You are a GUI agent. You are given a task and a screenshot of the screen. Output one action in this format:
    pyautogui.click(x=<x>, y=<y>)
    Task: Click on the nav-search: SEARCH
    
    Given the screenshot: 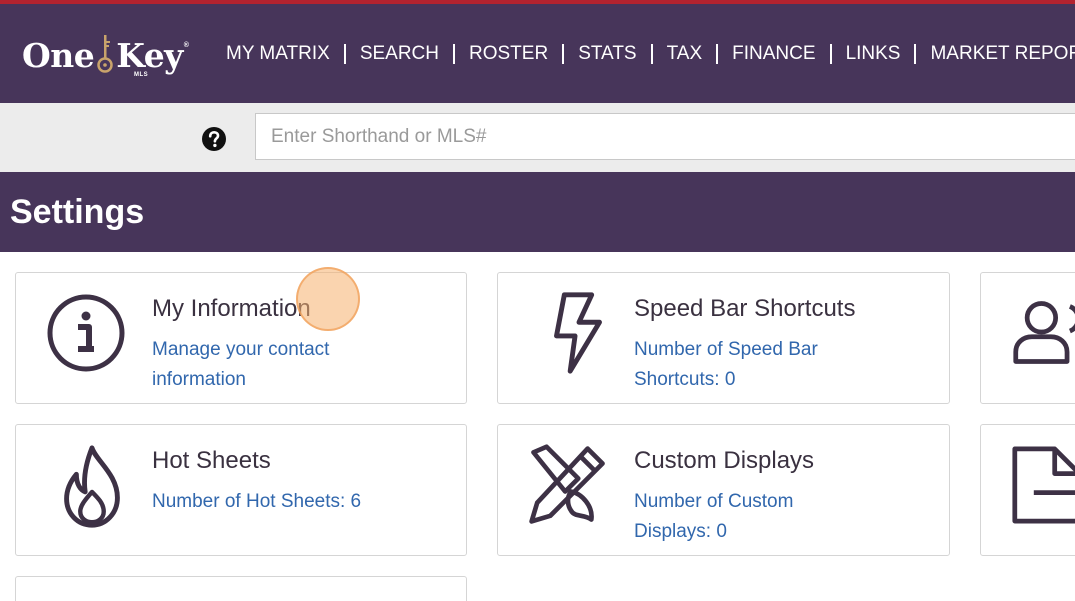 What is the action you would take?
    pyautogui.click(x=399, y=54)
    